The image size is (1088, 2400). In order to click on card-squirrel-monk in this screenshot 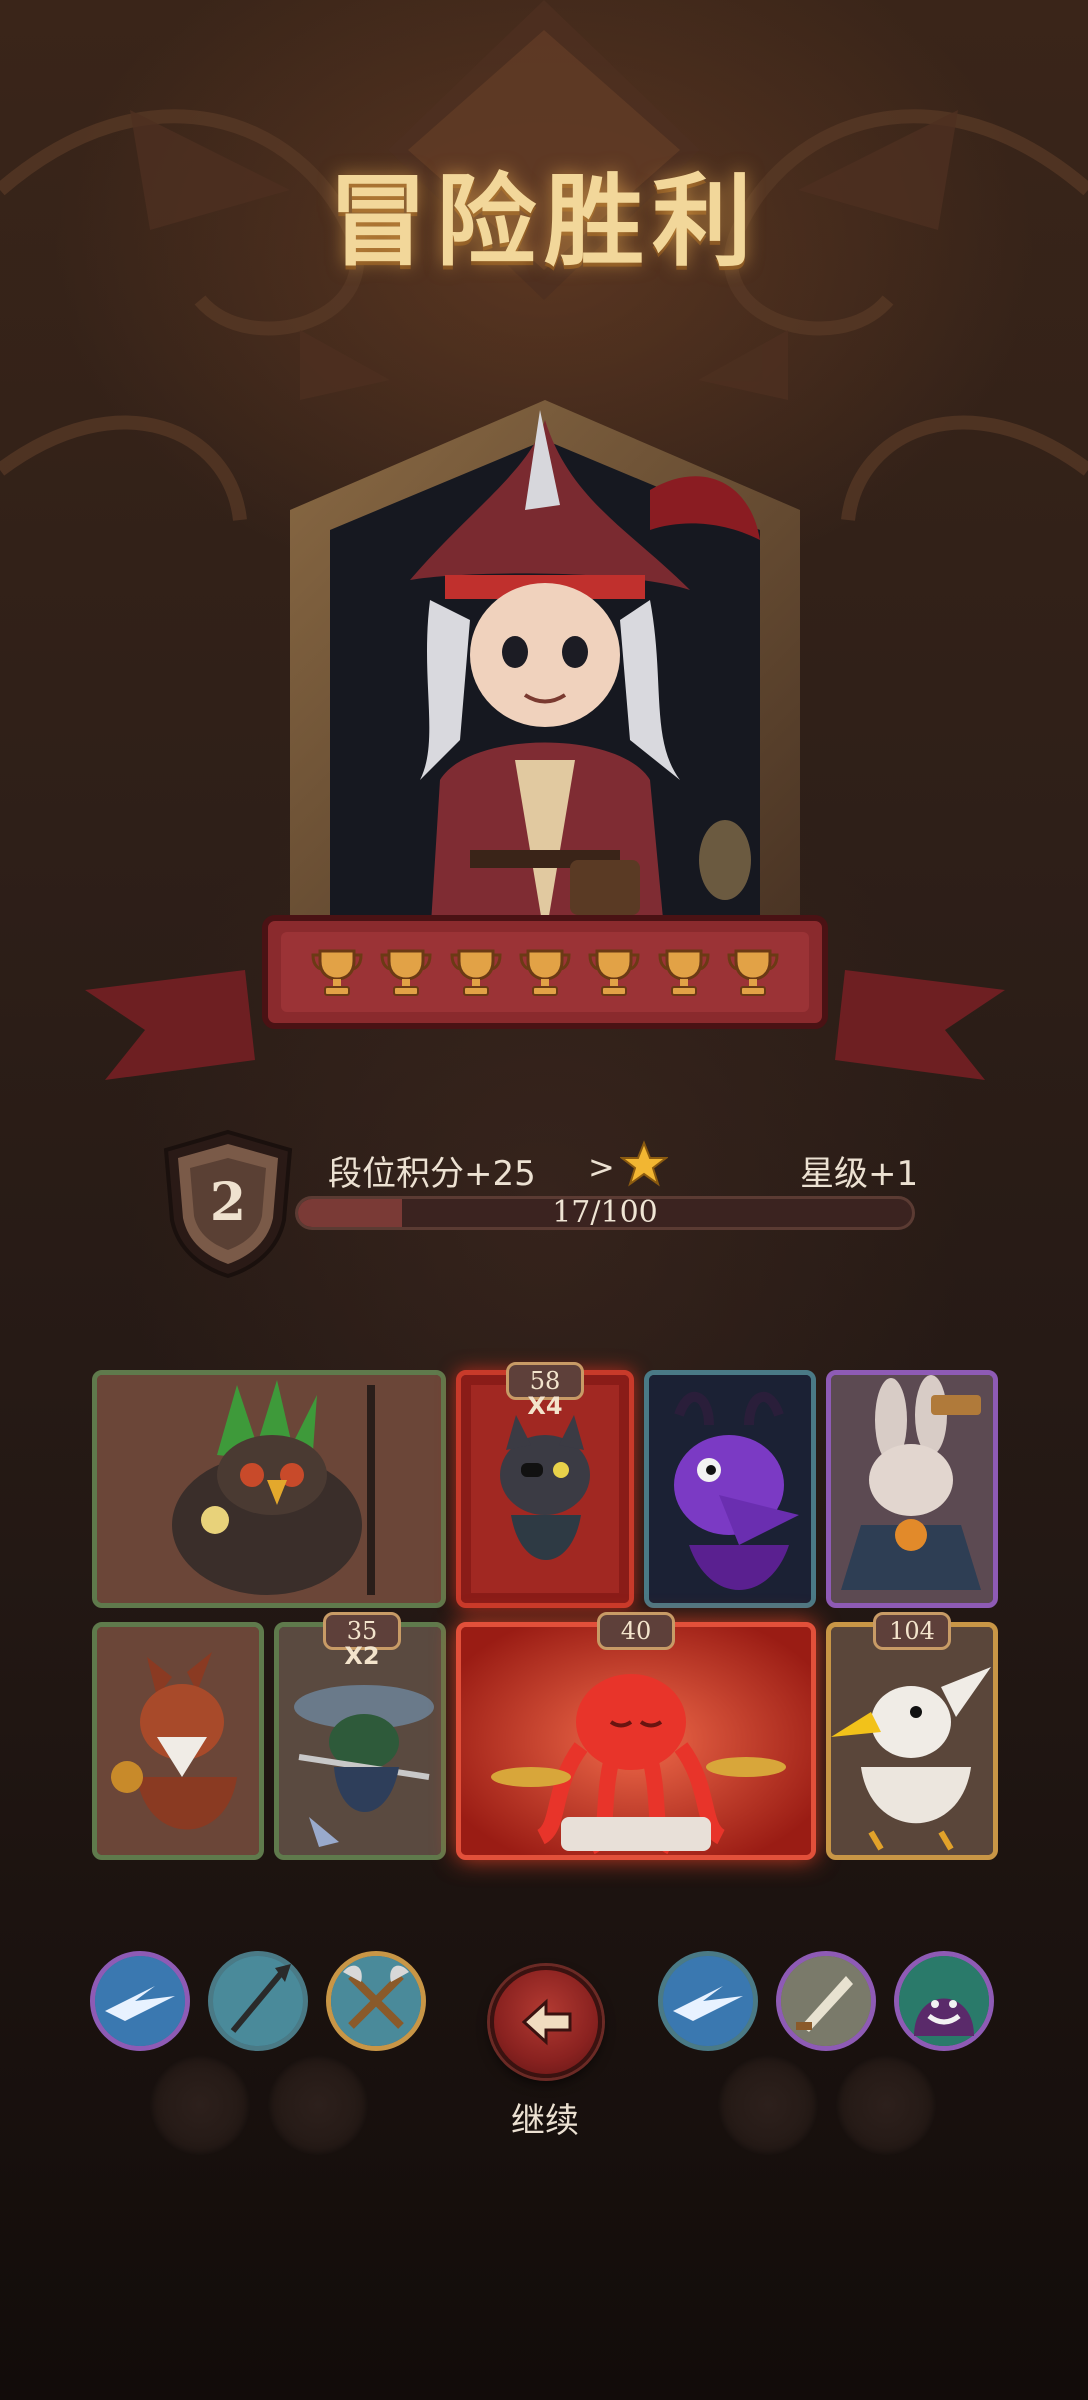, I will do `click(178, 1741)`.